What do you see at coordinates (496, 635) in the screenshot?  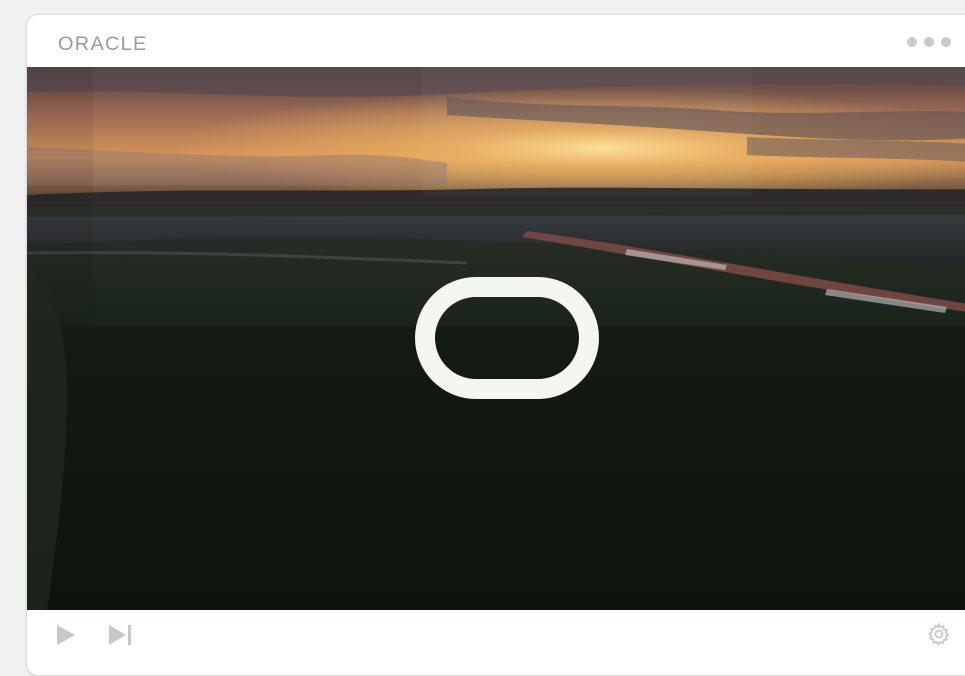 I see `player-controls` at bounding box center [496, 635].